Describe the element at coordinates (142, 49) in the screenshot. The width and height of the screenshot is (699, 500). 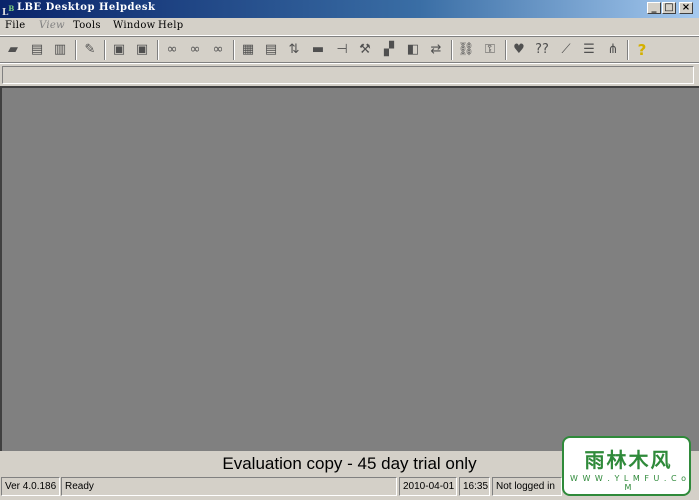
I see `save-as-icon: ▣` at that location.